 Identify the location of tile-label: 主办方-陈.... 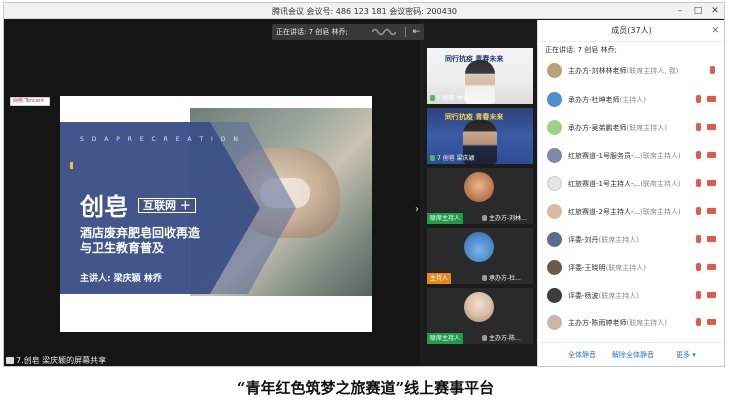
(505, 338).